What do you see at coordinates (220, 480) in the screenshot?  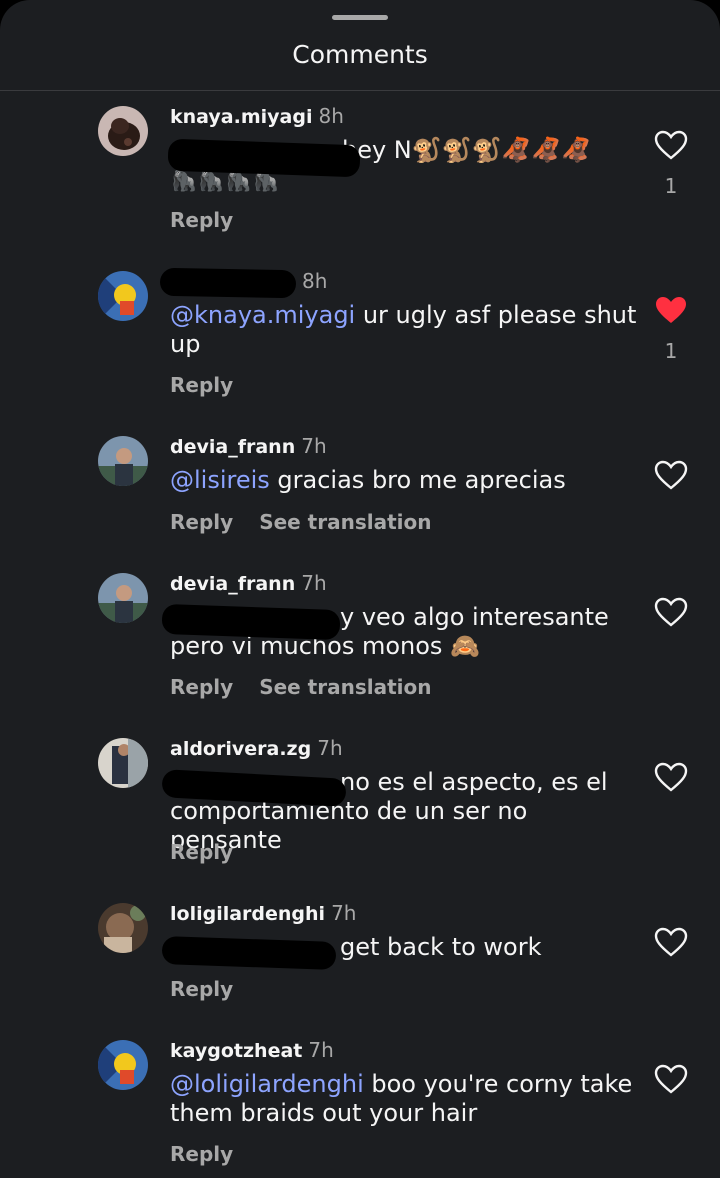 I see `mention-link: @lisireis` at bounding box center [220, 480].